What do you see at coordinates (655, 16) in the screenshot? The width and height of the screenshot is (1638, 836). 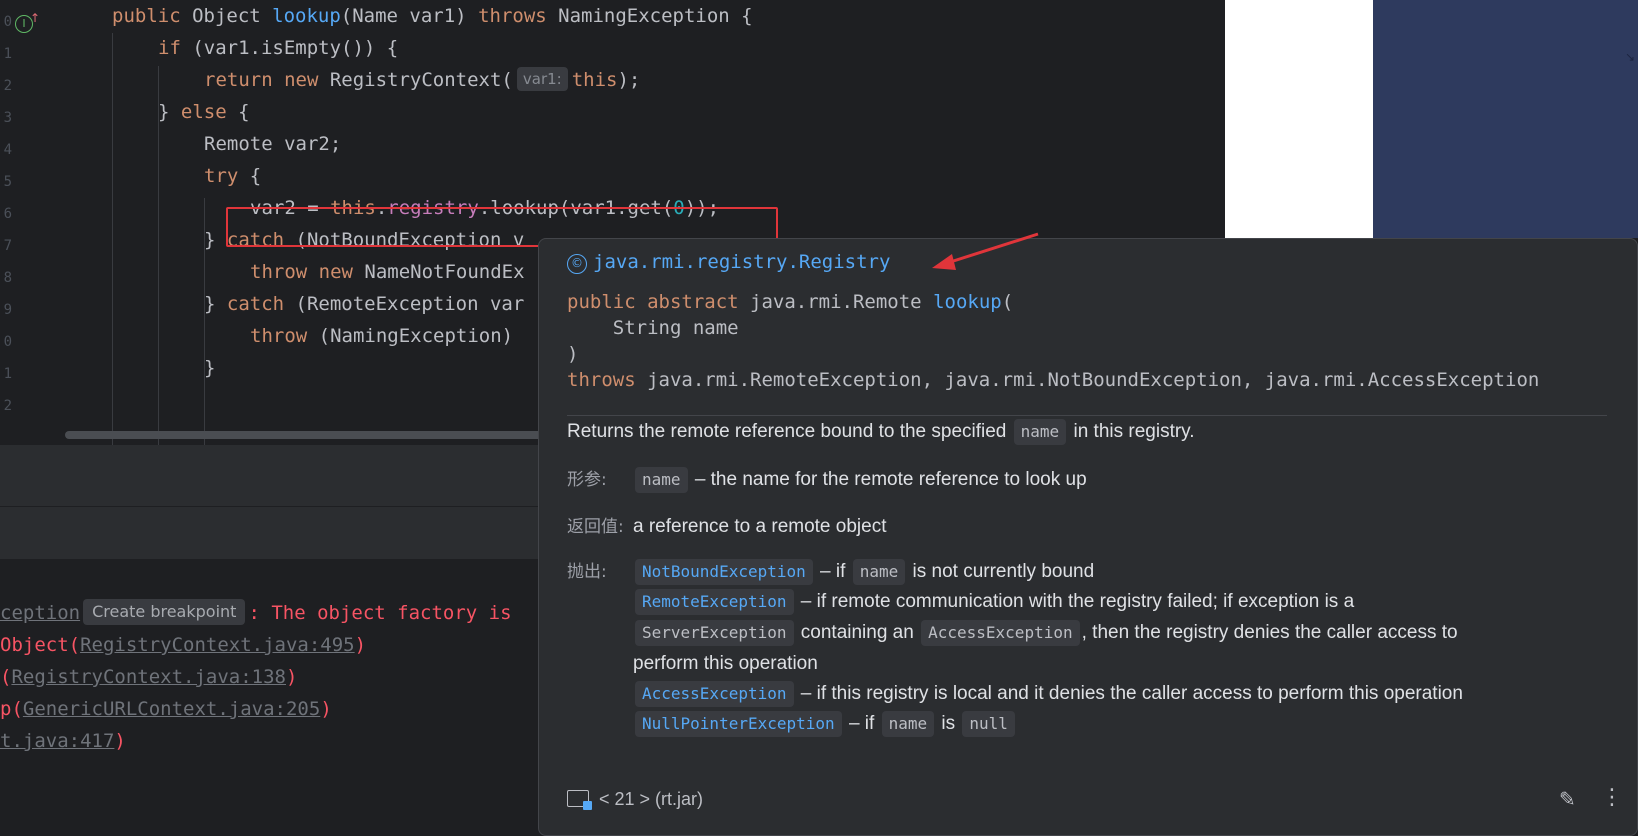 I see `code-token: NamingException {` at bounding box center [655, 16].